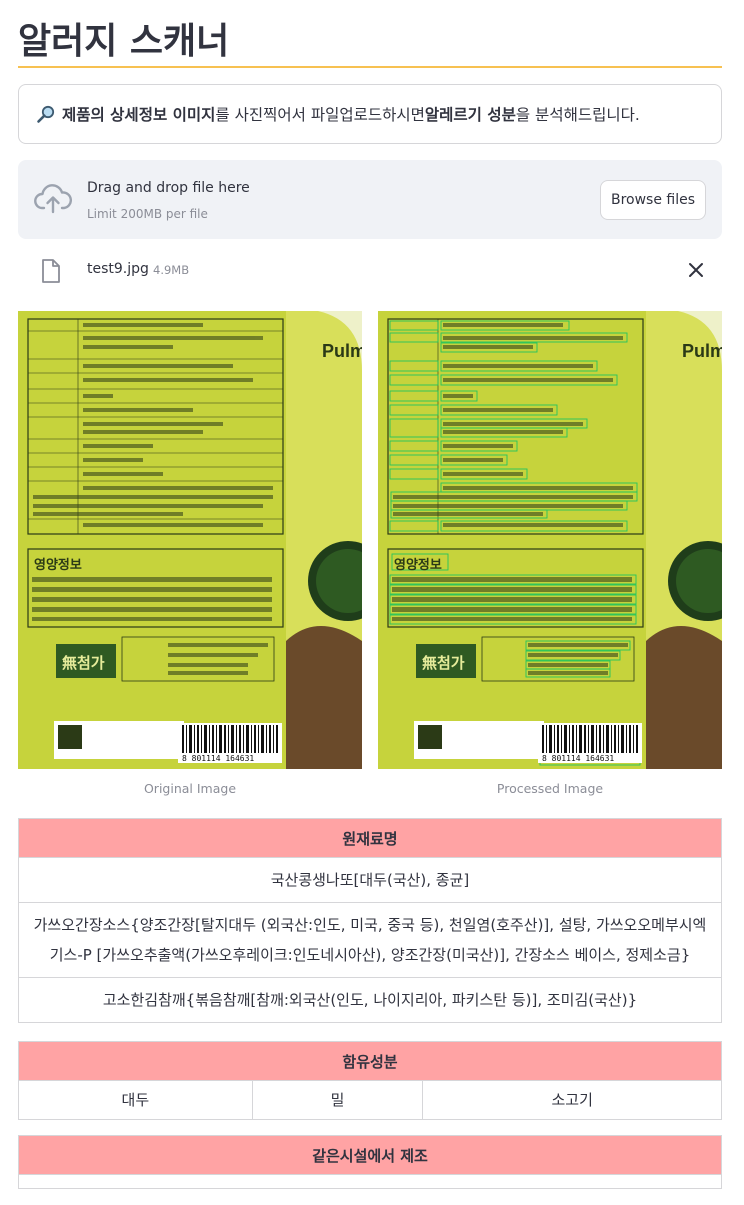  Describe the element at coordinates (320, 115) in the screenshot. I see `info-text-1: 를 사진찍어서 파일업로드하시면` at that location.